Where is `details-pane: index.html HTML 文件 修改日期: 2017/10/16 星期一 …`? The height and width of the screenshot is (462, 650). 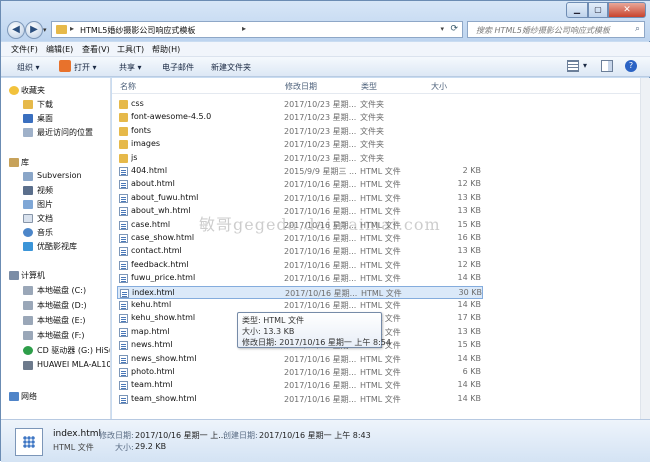 details-pane: index.html HTML 文件 修改日期: 2017/10/16 星期一 … is located at coordinates (325, 440).